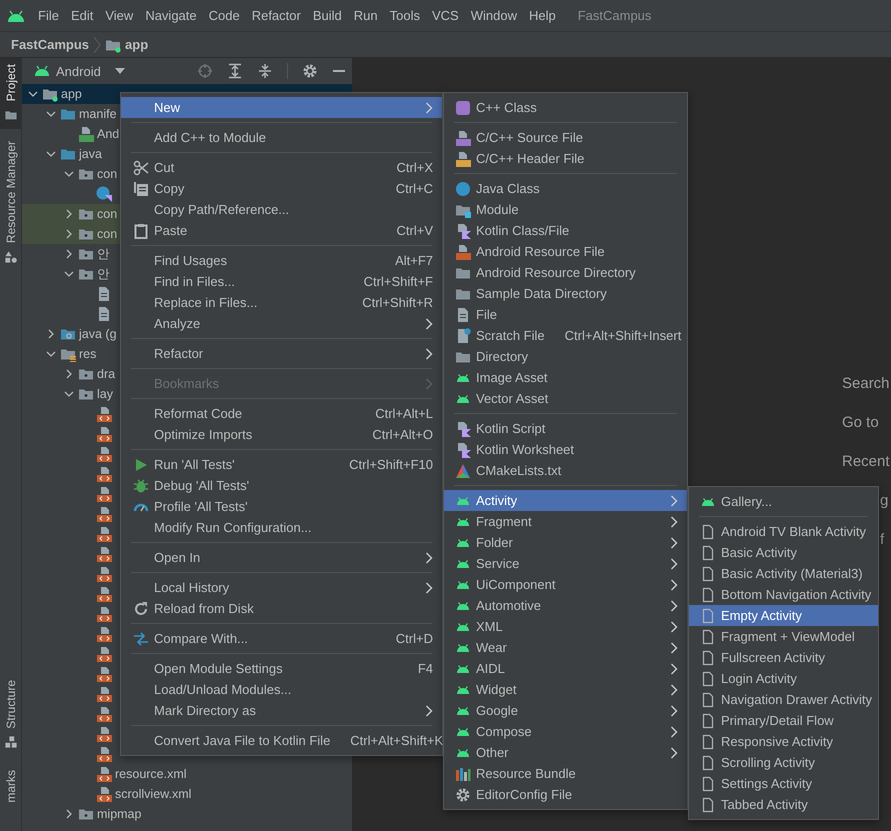 This screenshot has width=891, height=831. What do you see at coordinates (861, 423) in the screenshot?
I see `editor-hint: Go to` at bounding box center [861, 423].